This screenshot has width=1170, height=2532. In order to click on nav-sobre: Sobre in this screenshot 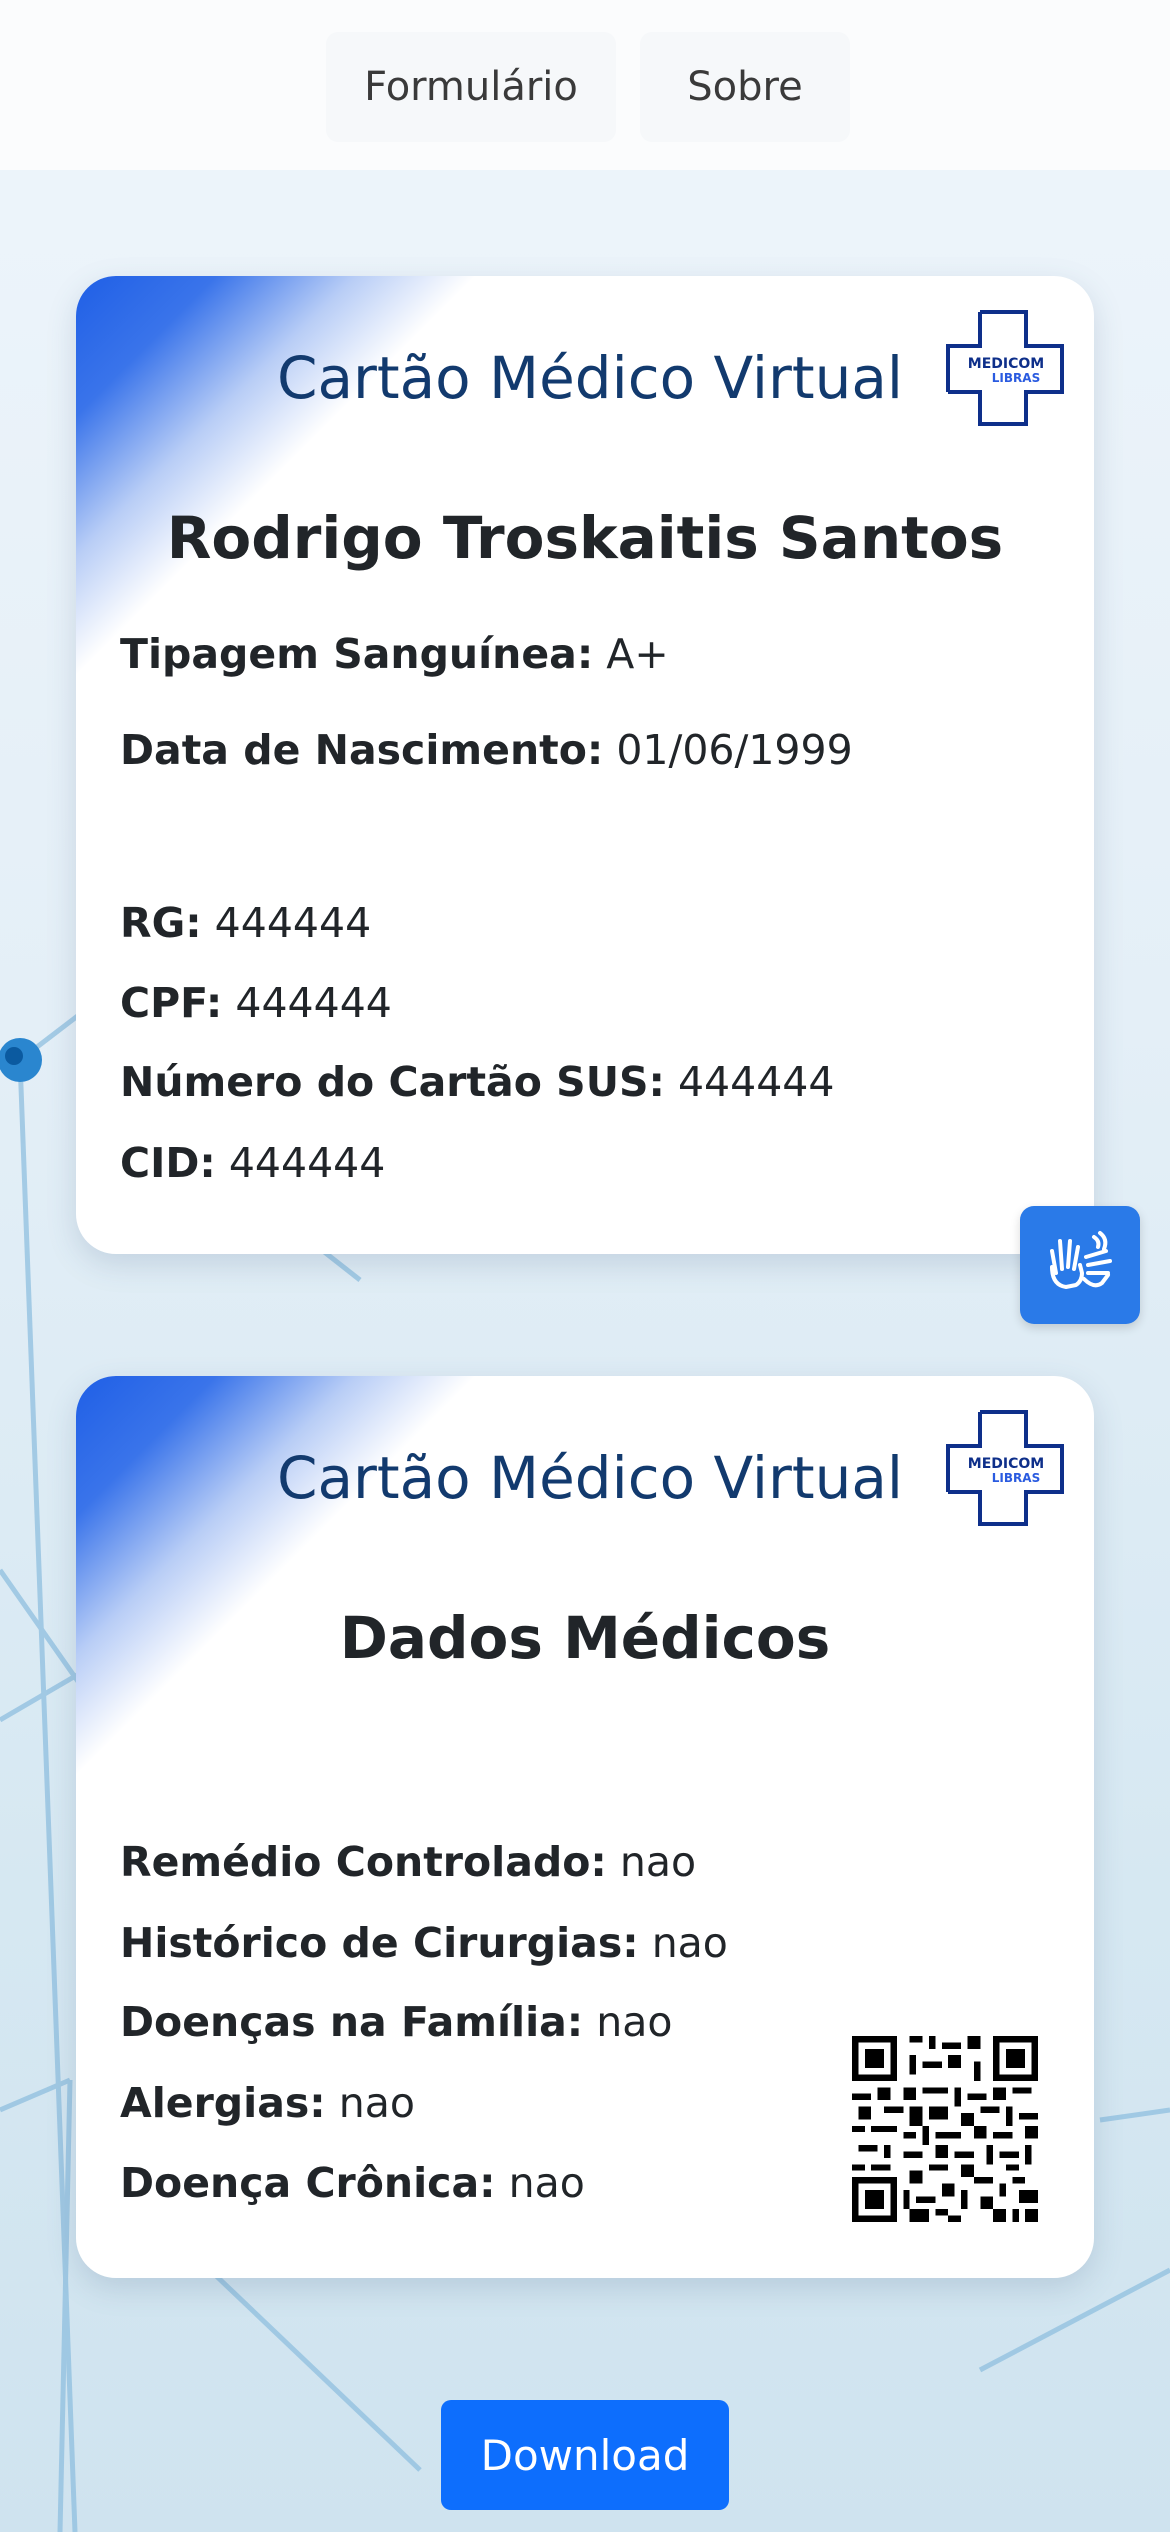, I will do `click(745, 87)`.